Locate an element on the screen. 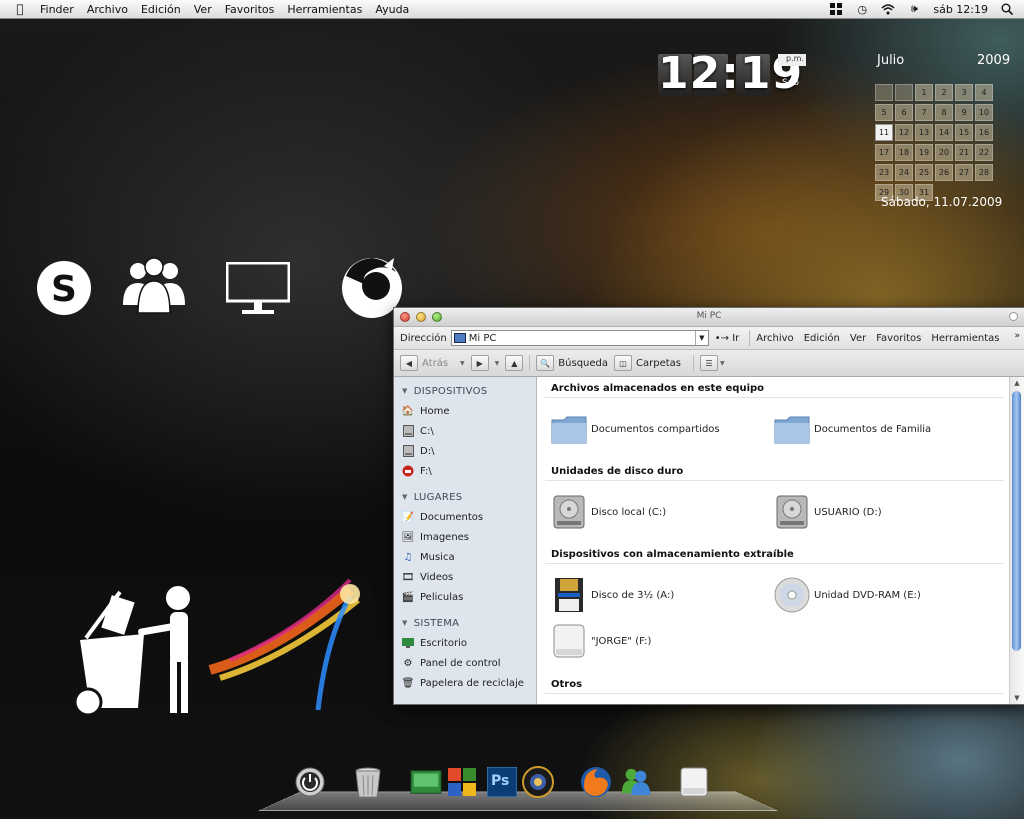 The width and height of the screenshot is (1024, 819). address-dropdown-icon: ▼ is located at coordinates (701, 338).